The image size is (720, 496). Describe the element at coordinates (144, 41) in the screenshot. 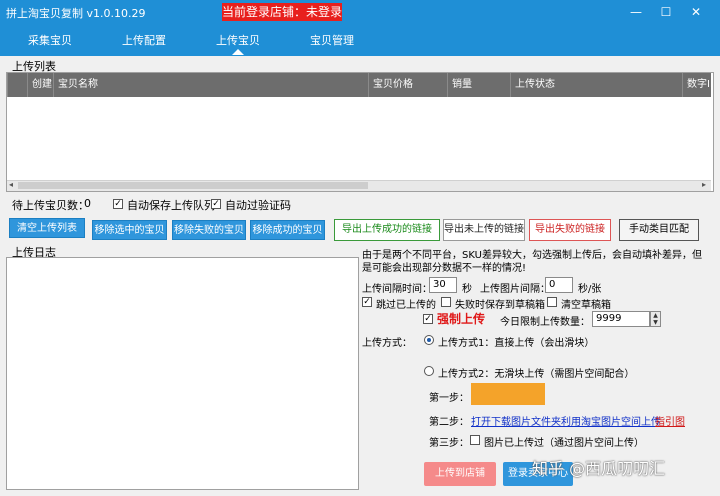

I see `tab-upload-config: 上传配置` at that location.